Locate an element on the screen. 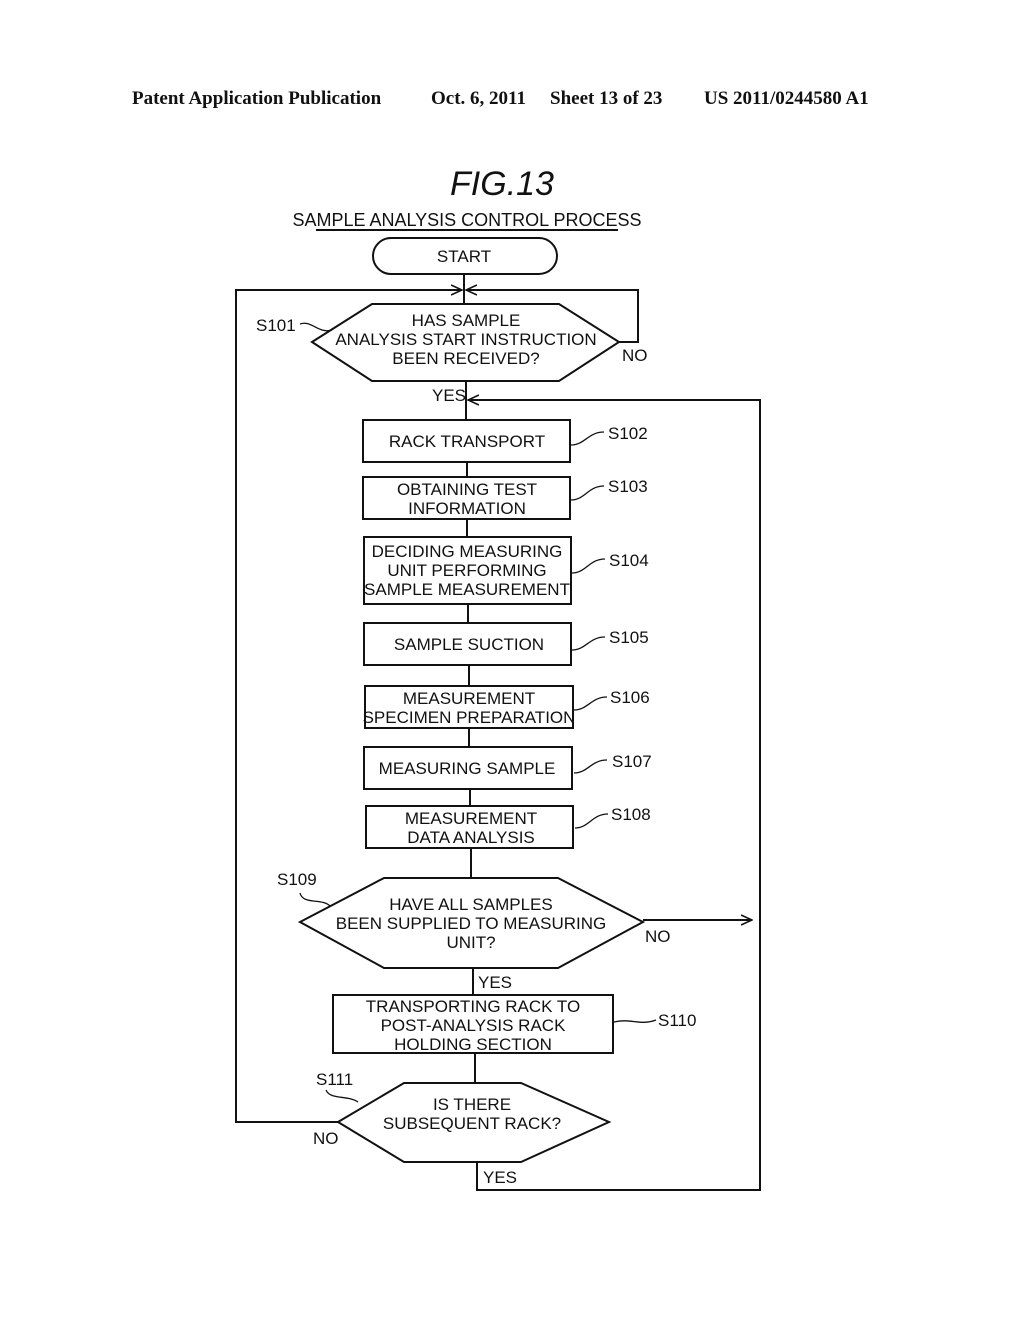 The width and height of the screenshot is (1024, 1320). s110-line-3: HOLDING SECTION is located at coordinates (473, 1044).